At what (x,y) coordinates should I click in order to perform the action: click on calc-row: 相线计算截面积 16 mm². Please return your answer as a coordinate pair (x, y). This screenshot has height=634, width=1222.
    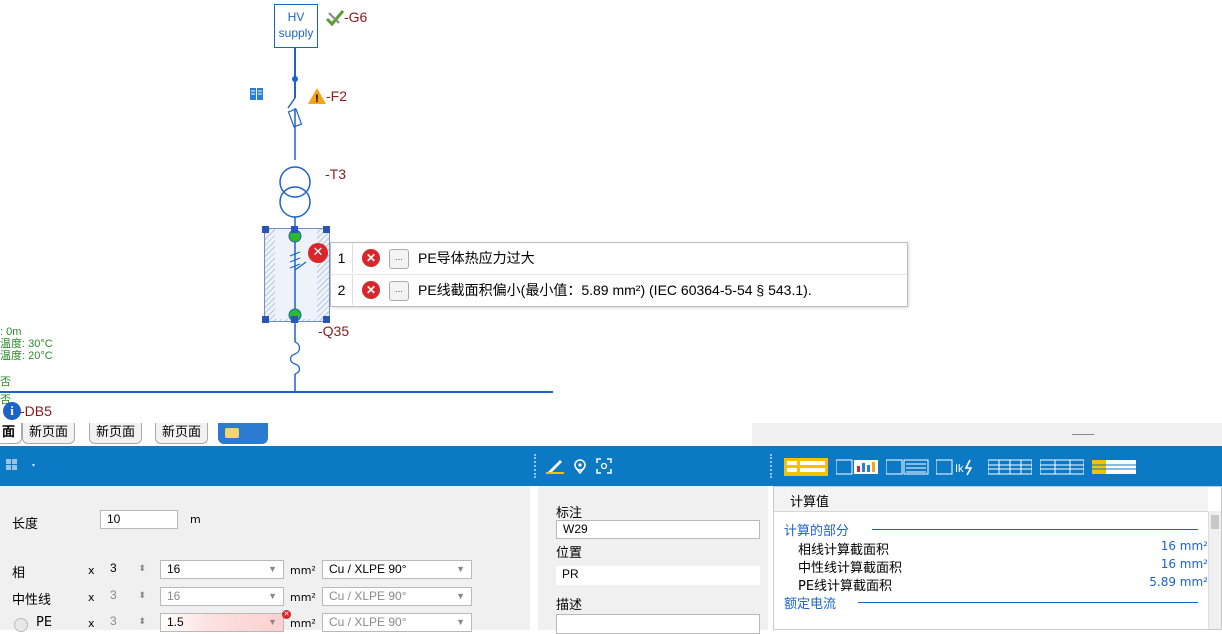
    Looking at the image, I should click on (1003, 548).